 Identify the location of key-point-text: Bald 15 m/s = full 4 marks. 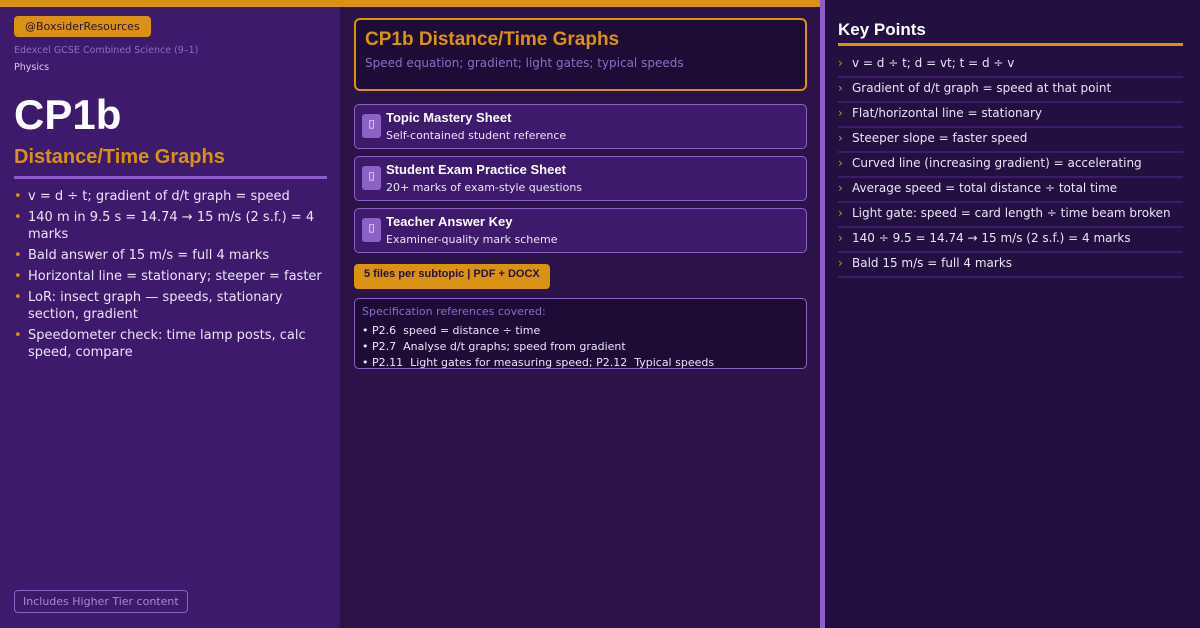
(932, 263).